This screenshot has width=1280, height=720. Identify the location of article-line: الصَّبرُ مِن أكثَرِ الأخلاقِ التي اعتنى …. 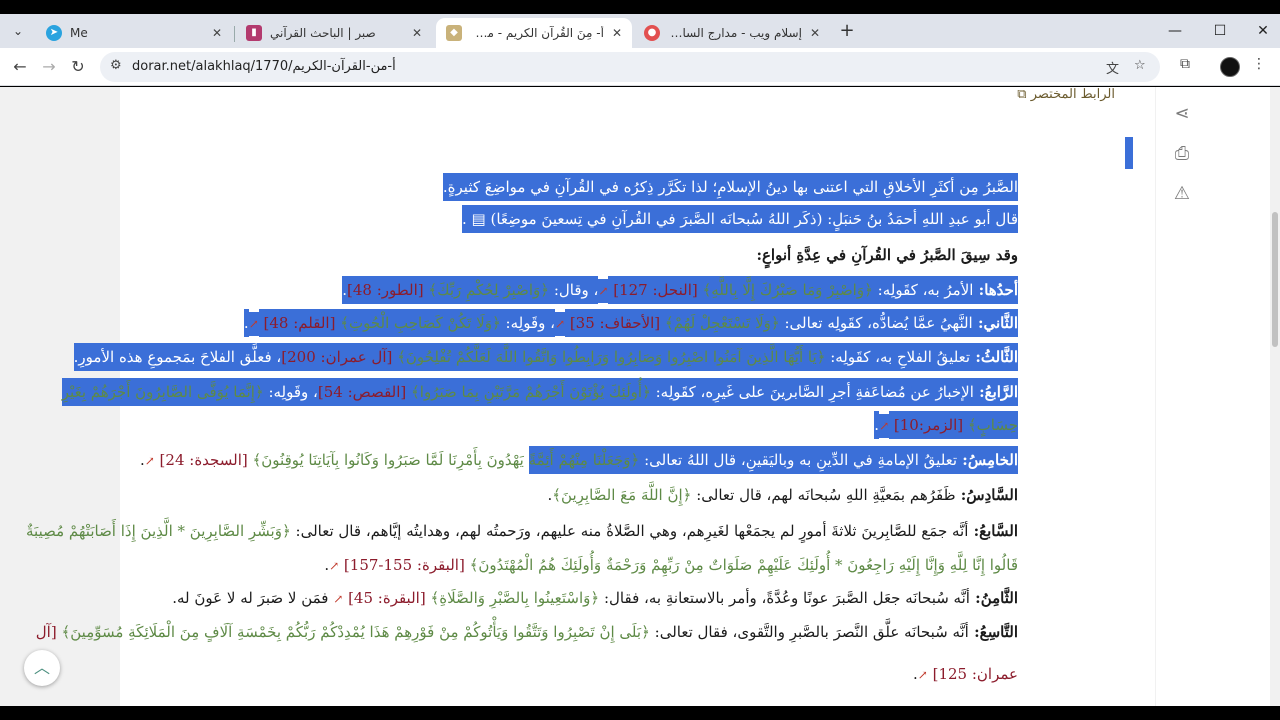
(730, 187).